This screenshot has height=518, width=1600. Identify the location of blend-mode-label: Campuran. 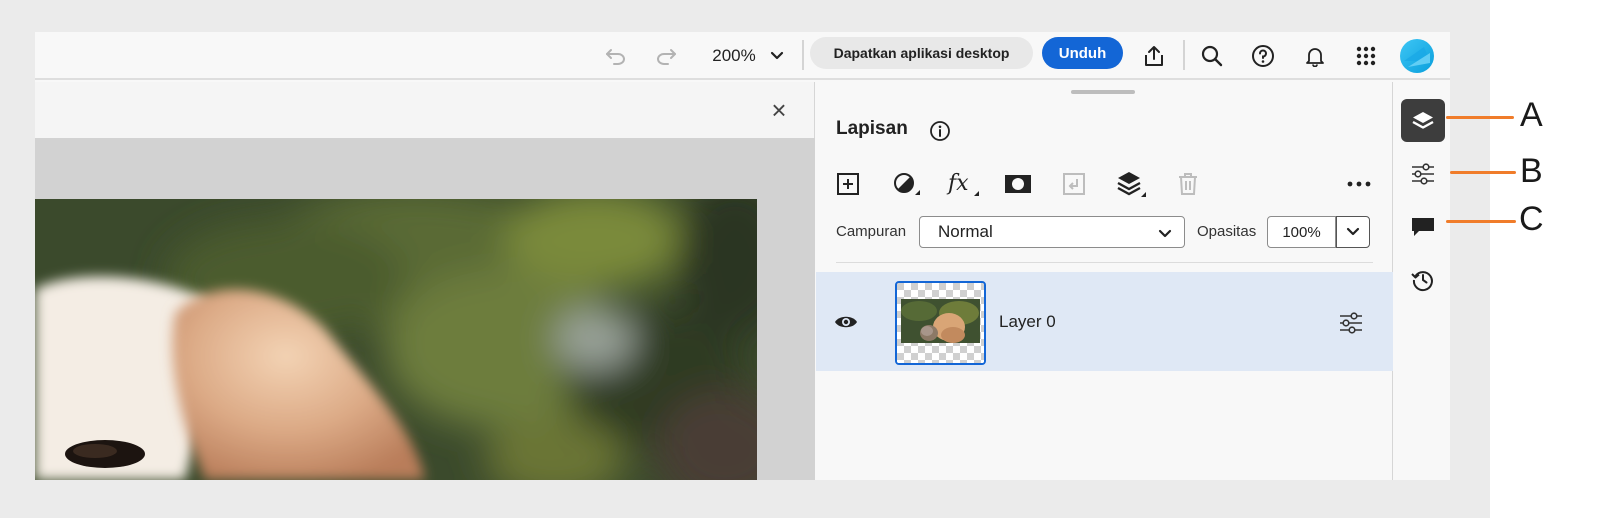
(871, 231).